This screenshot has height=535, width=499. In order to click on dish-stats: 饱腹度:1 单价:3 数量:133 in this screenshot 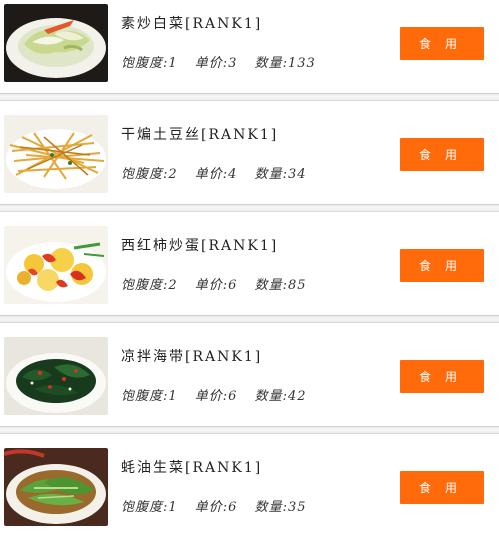, I will do `click(224, 61)`.